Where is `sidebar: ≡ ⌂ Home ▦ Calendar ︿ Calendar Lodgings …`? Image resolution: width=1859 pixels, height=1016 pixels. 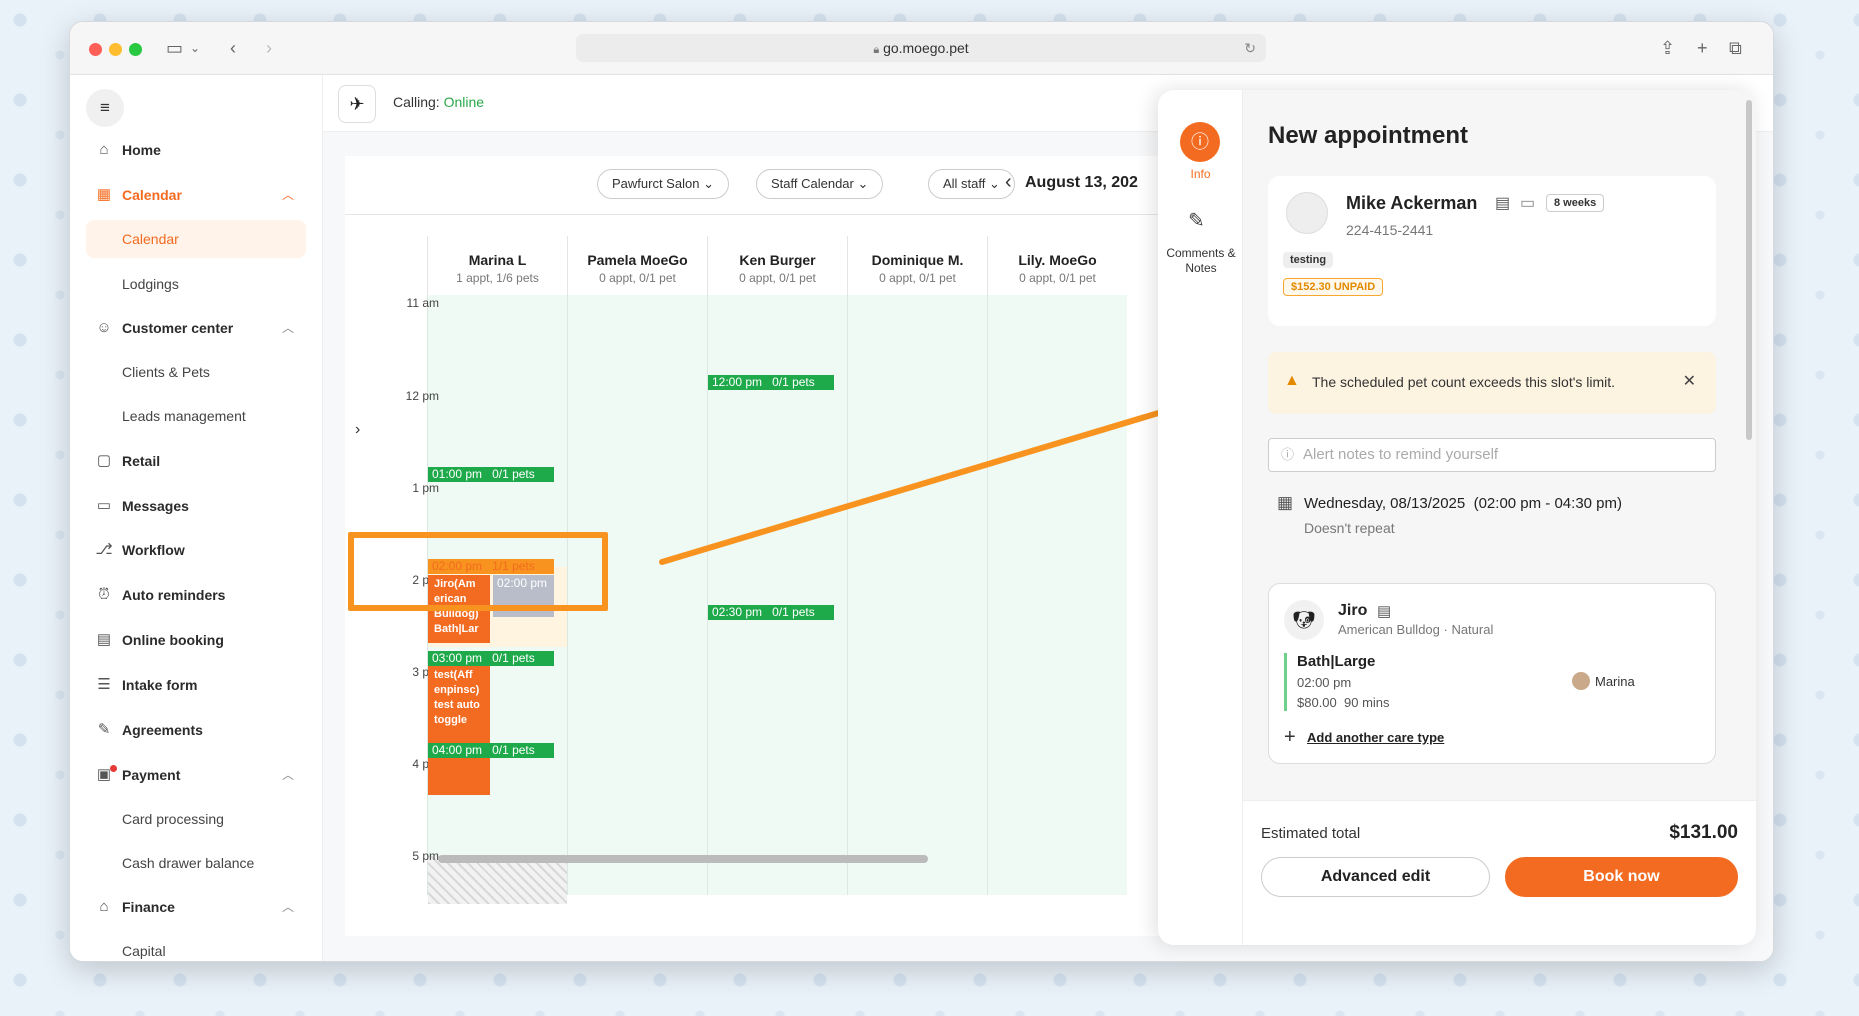
sidebar: ≡ ⌂ Home ▦ Calendar ︿ Calendar Lodgings … is located at coordinates (196, 518).